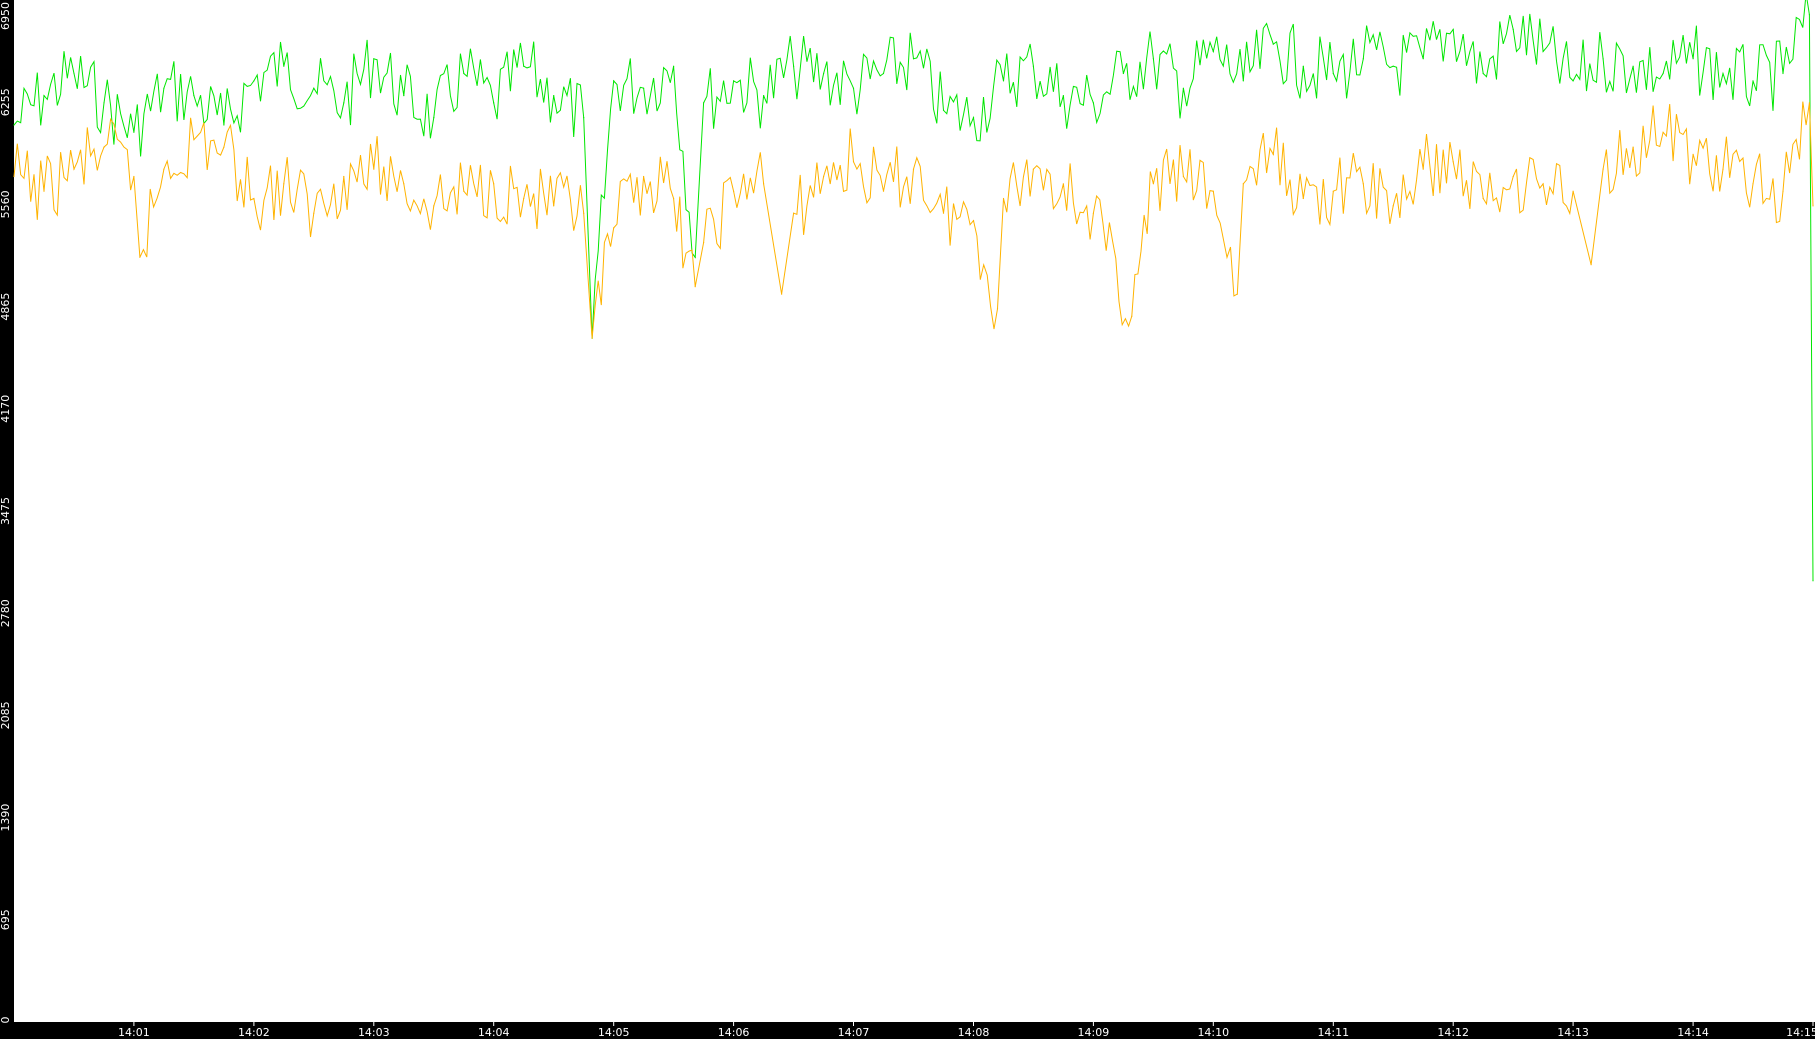  Describe the element at coordinates (1333, 1032) in the screenshot. I see `x-tick-label: 14:11` at that location.